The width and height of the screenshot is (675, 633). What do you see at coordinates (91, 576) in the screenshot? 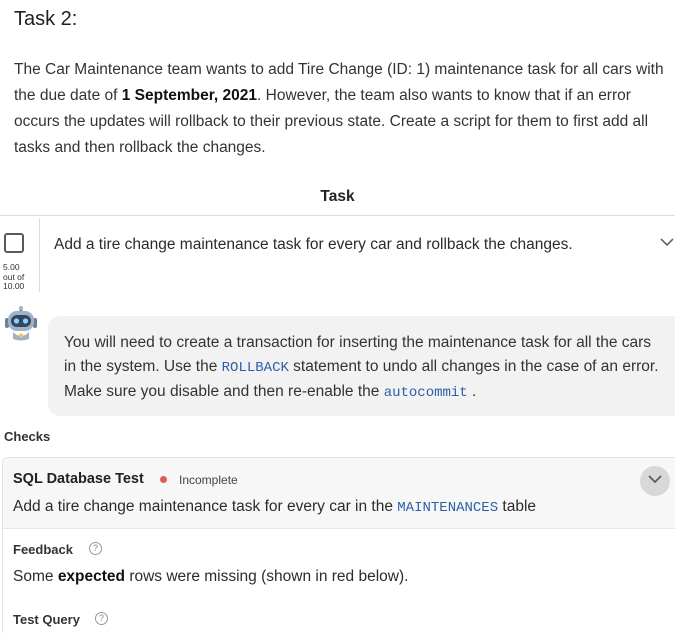
I see `feedback-bold: expected` at bounding box center [91, 576].